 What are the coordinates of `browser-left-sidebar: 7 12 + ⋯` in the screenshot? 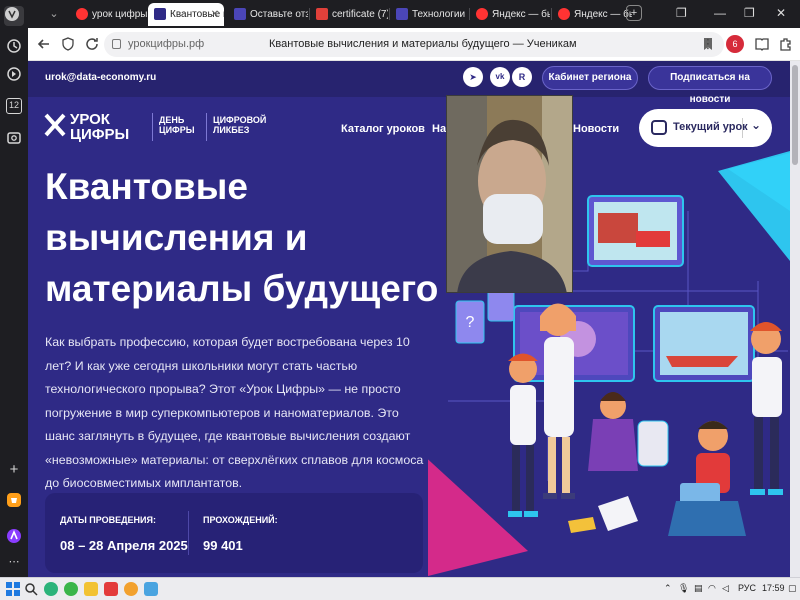 It's located at (14, 288).